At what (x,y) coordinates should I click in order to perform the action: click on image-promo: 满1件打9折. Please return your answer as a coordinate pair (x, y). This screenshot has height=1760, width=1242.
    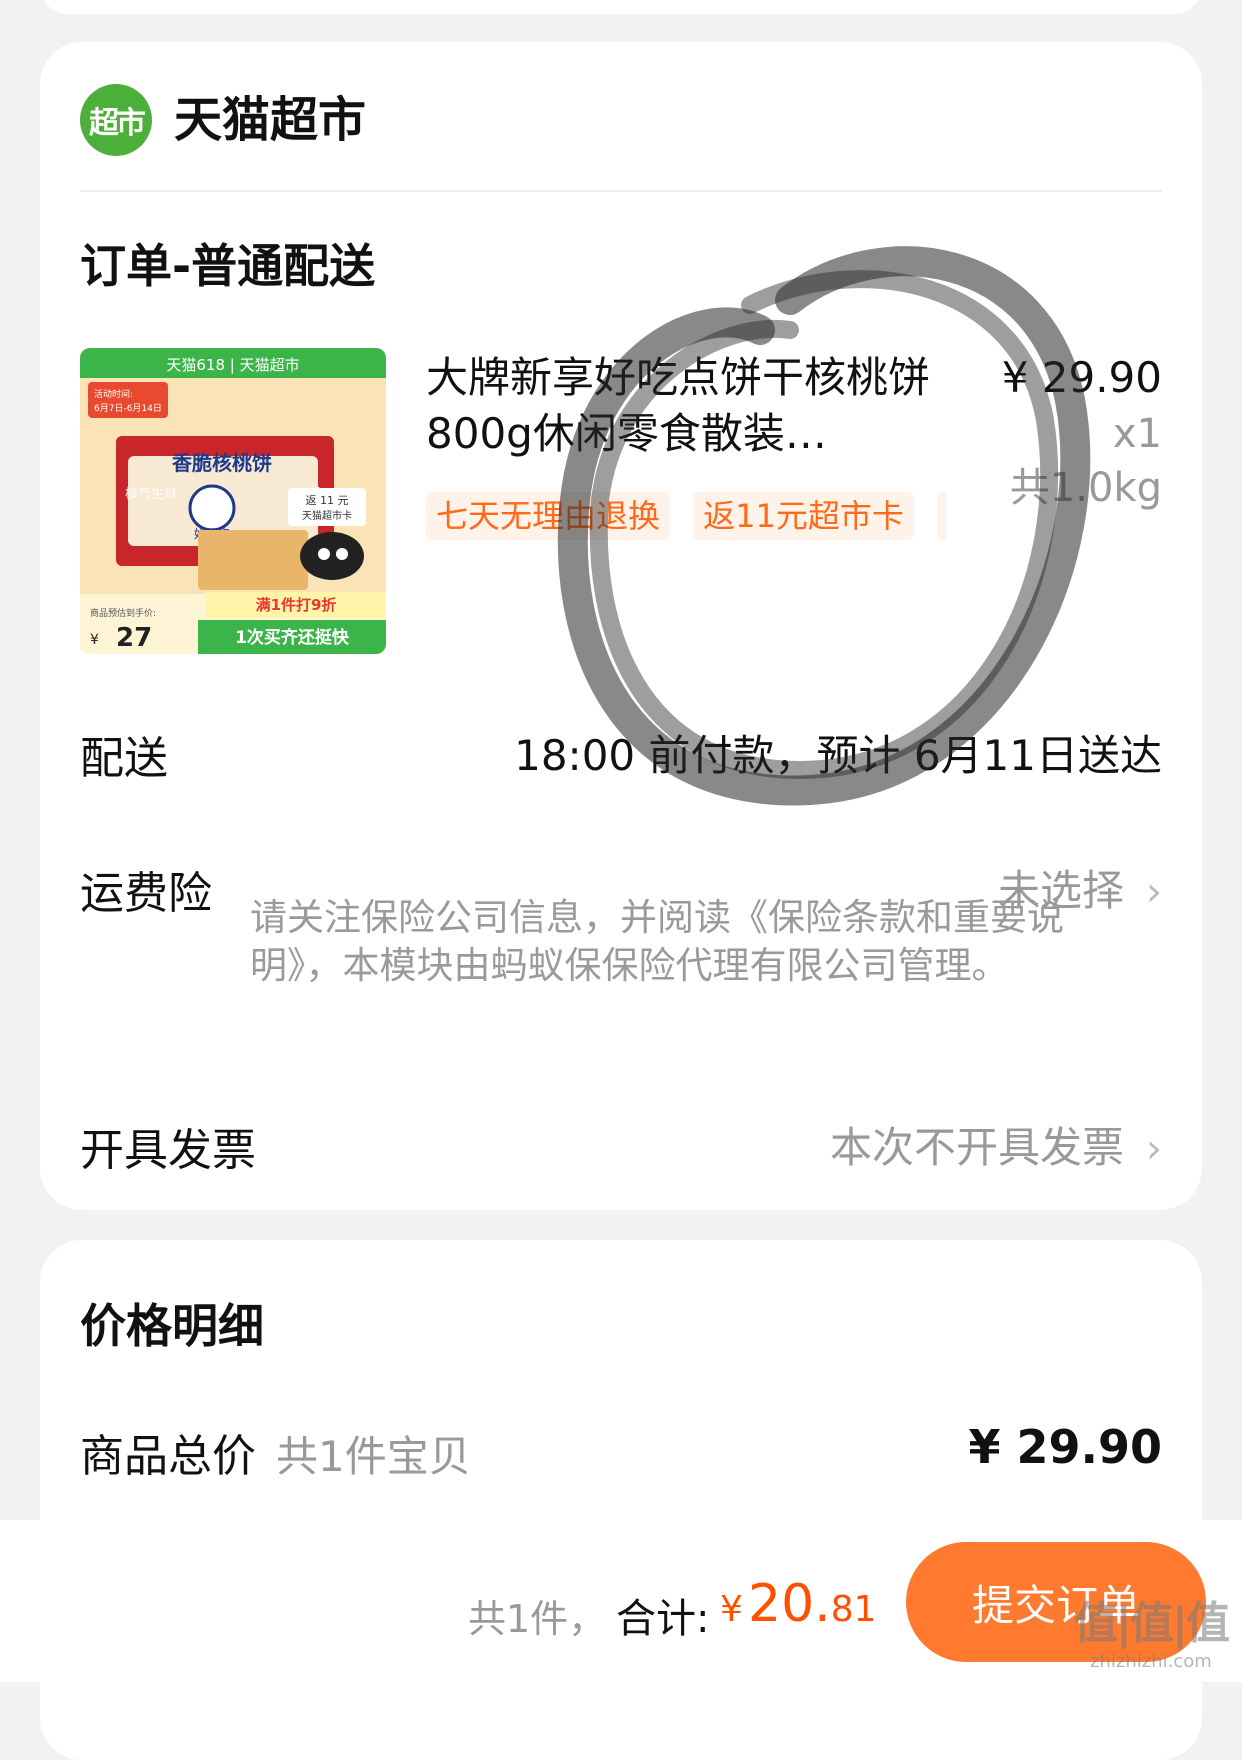
    Looking at the image, I should click on (296, 605).